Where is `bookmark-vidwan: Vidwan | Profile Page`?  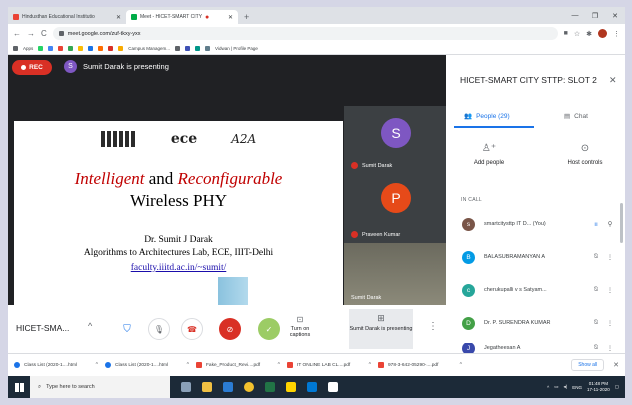 bookmark-vidwan: Vidwan | Profile Page is located at coordinates (236, 48).